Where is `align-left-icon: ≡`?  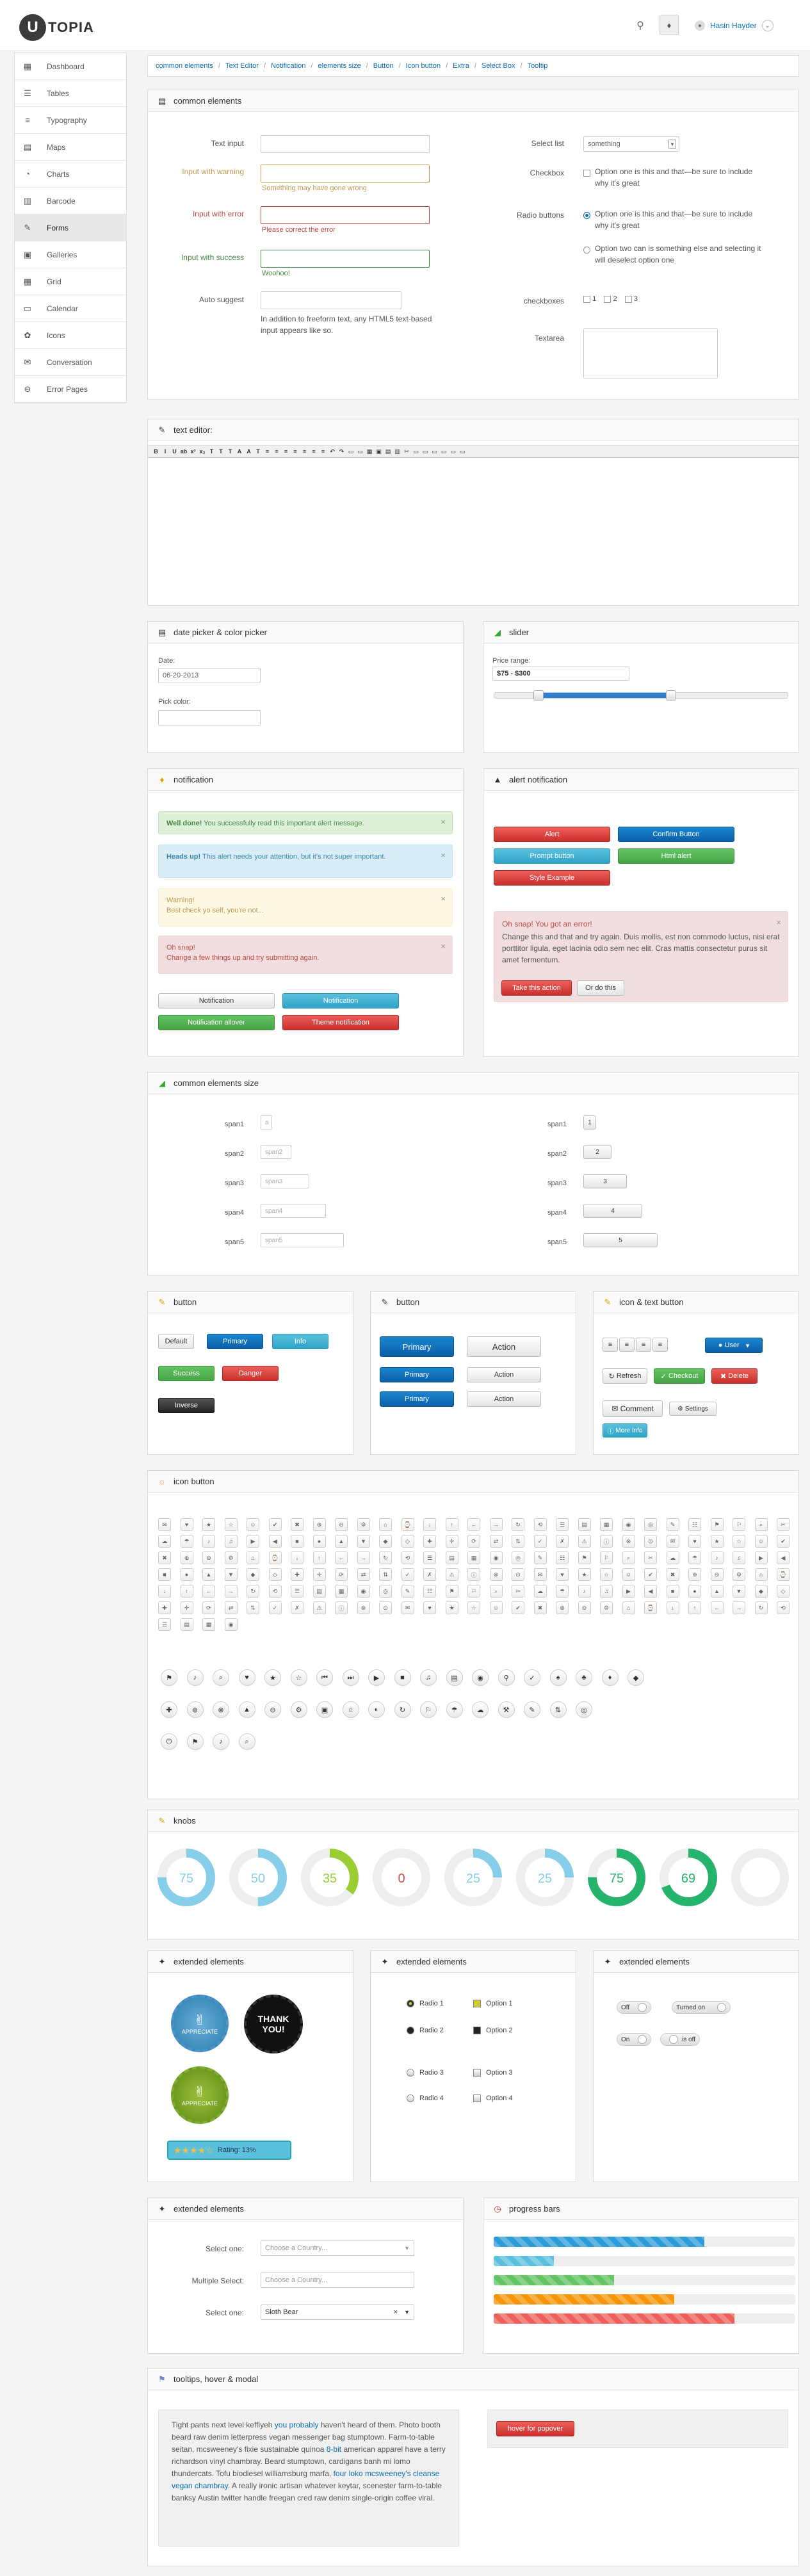
align-left-icon: ≡ is located at coordinates (304, 451).